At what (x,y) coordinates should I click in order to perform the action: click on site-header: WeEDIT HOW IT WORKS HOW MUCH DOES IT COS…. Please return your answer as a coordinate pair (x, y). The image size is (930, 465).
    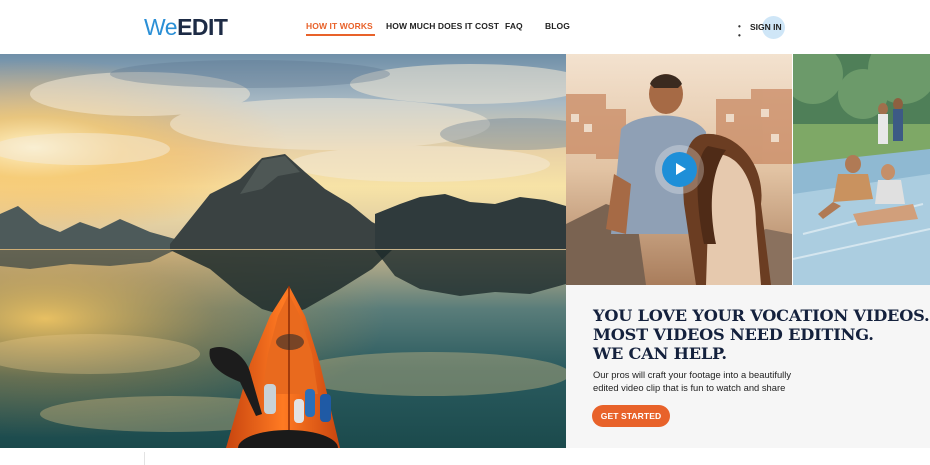
    Looking at the image, I should click on (465, 27).